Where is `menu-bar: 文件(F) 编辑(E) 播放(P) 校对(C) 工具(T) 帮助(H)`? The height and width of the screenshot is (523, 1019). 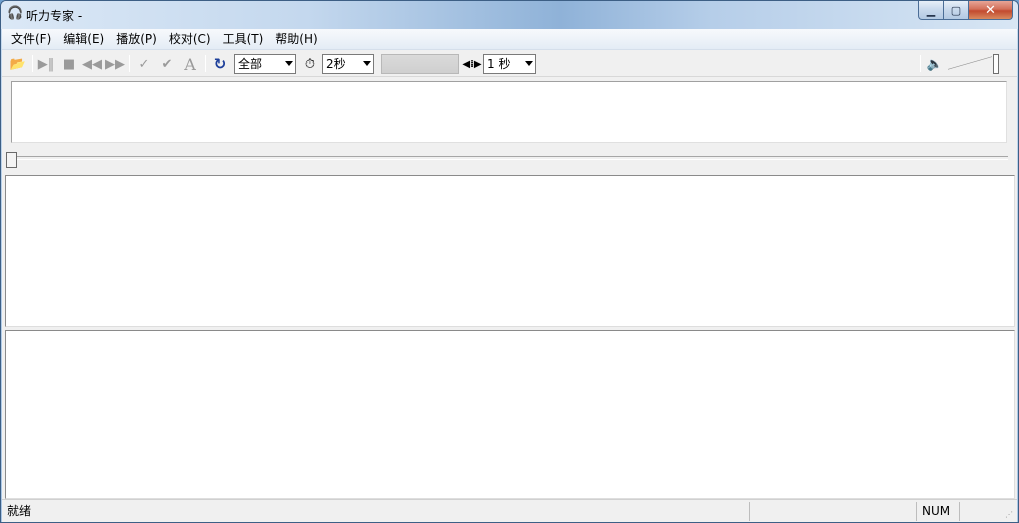 menu-bar: 文件(F) 编辑(E) 播放(P) 校对(C) 工具(T) 帮助(H) is located at coordinates (509, 39).